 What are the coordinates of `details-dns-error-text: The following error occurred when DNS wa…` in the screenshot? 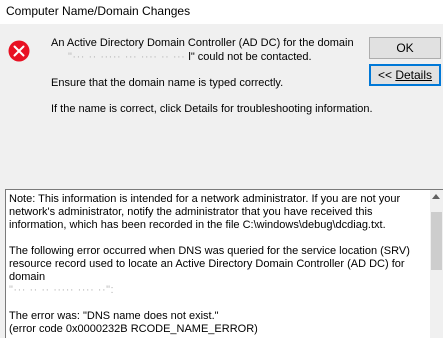 It's located at (209, 264).